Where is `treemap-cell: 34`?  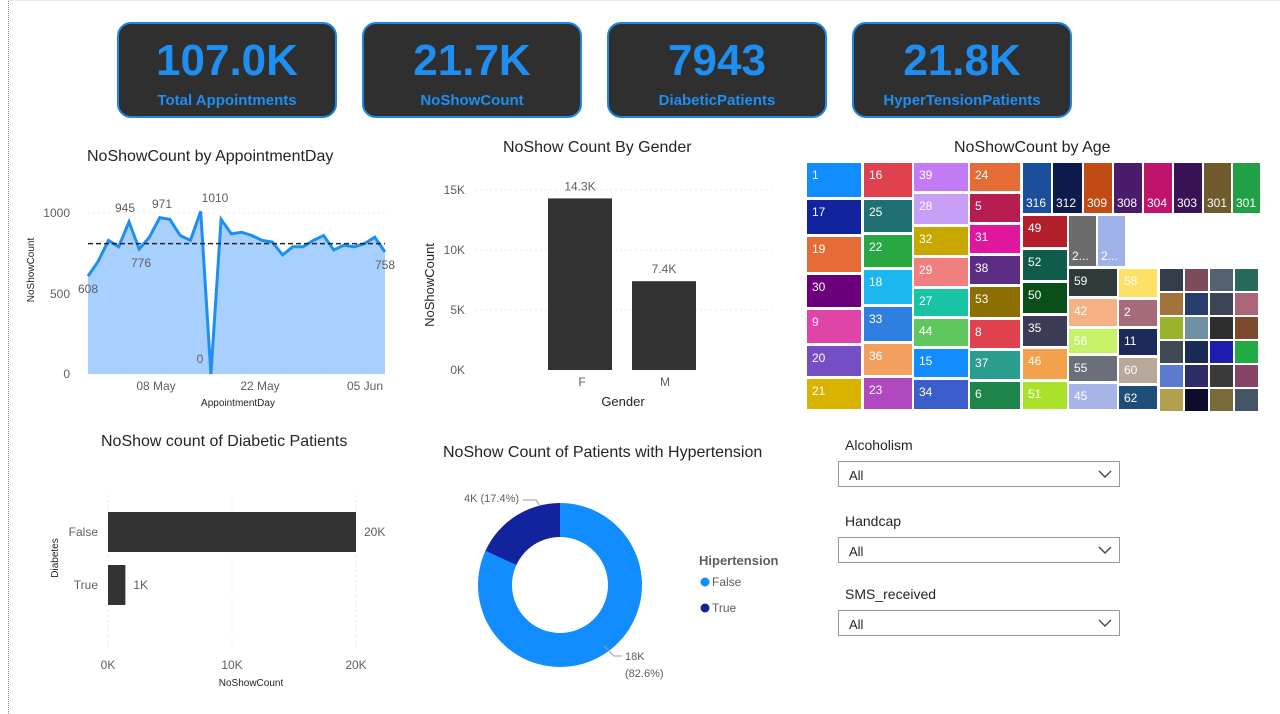 treemap-cell: 34 is located at coordinates (941, 394).